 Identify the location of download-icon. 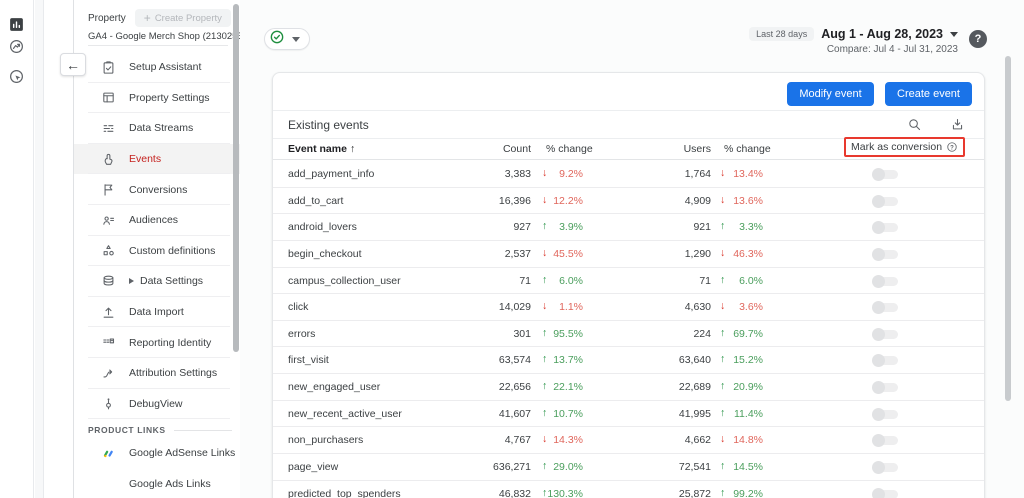
(957, 124).